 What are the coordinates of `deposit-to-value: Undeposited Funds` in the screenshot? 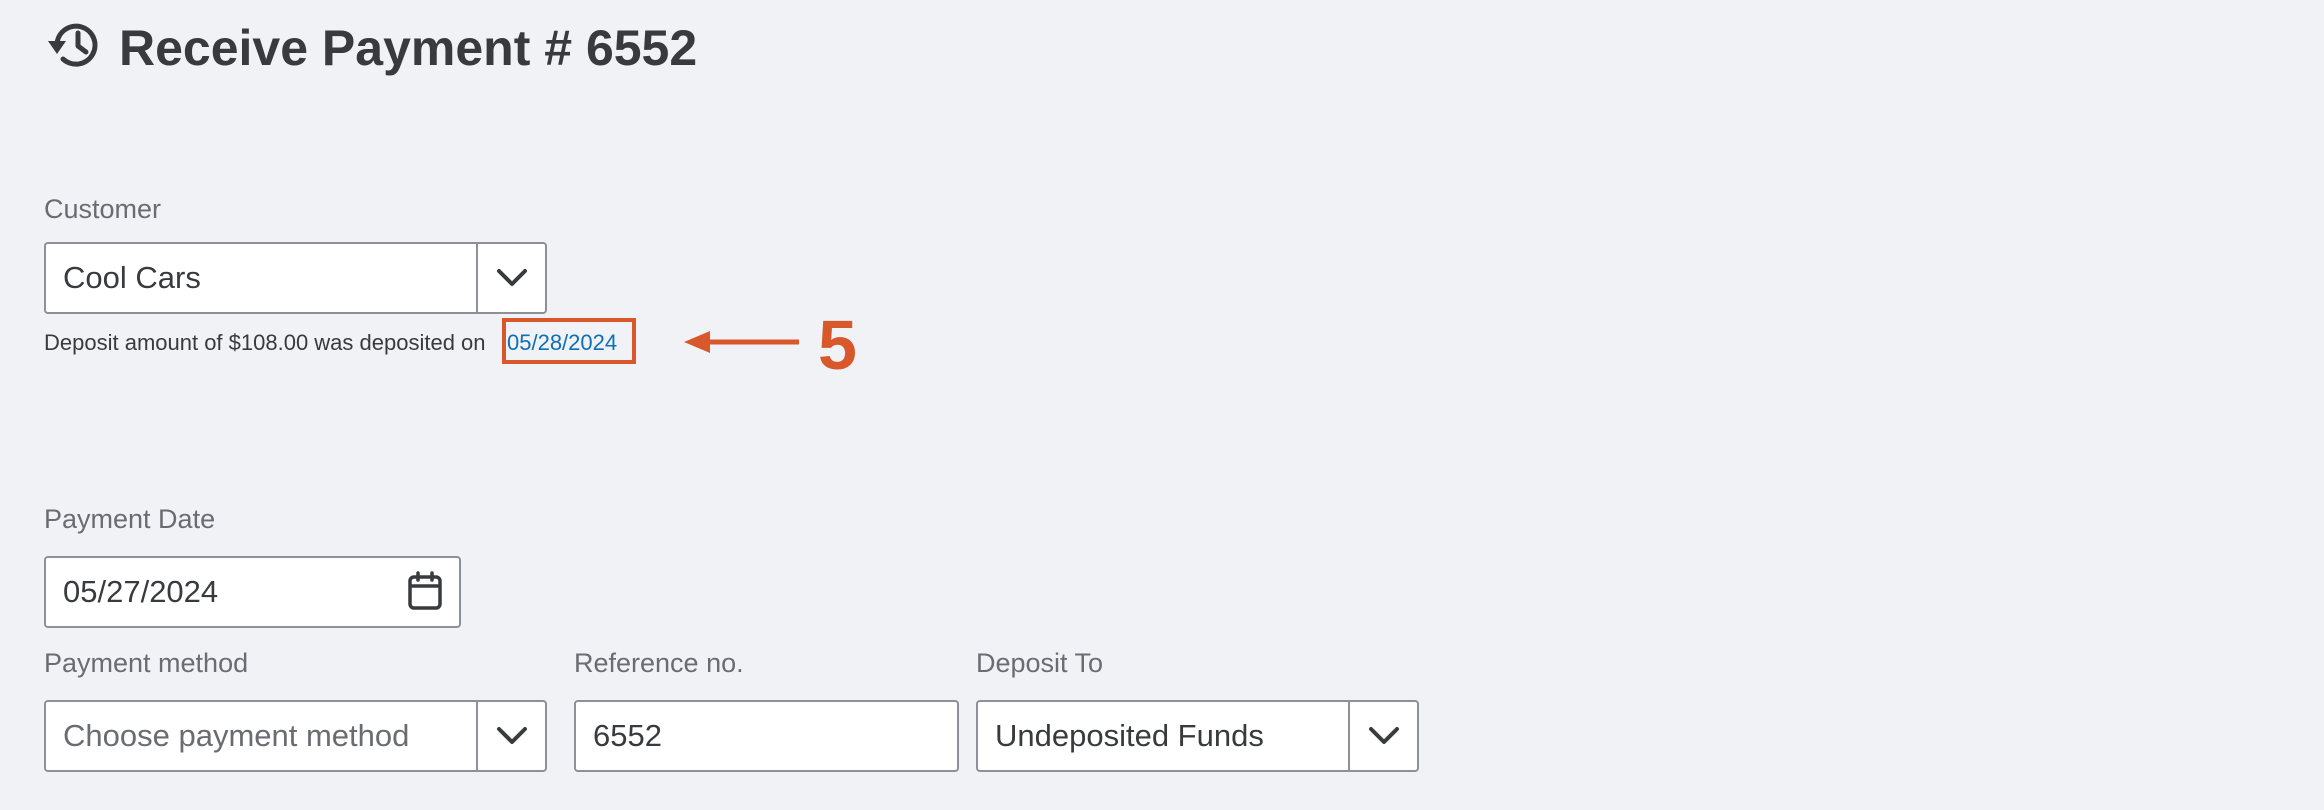 It's located at (1129, 735).